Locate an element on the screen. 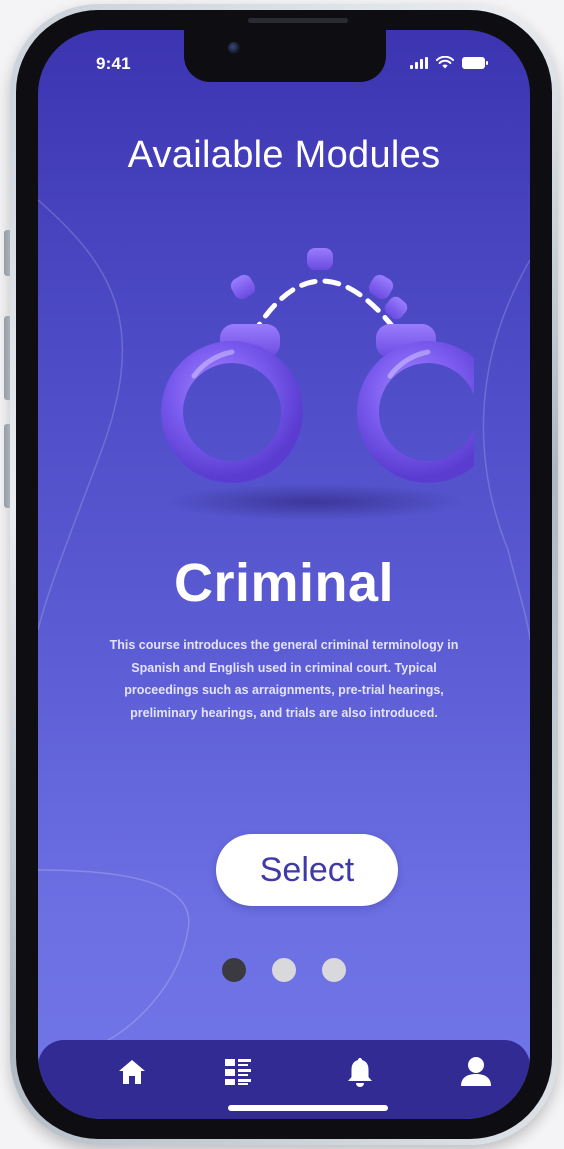  camera-icon is located at coordinates (234, 48).